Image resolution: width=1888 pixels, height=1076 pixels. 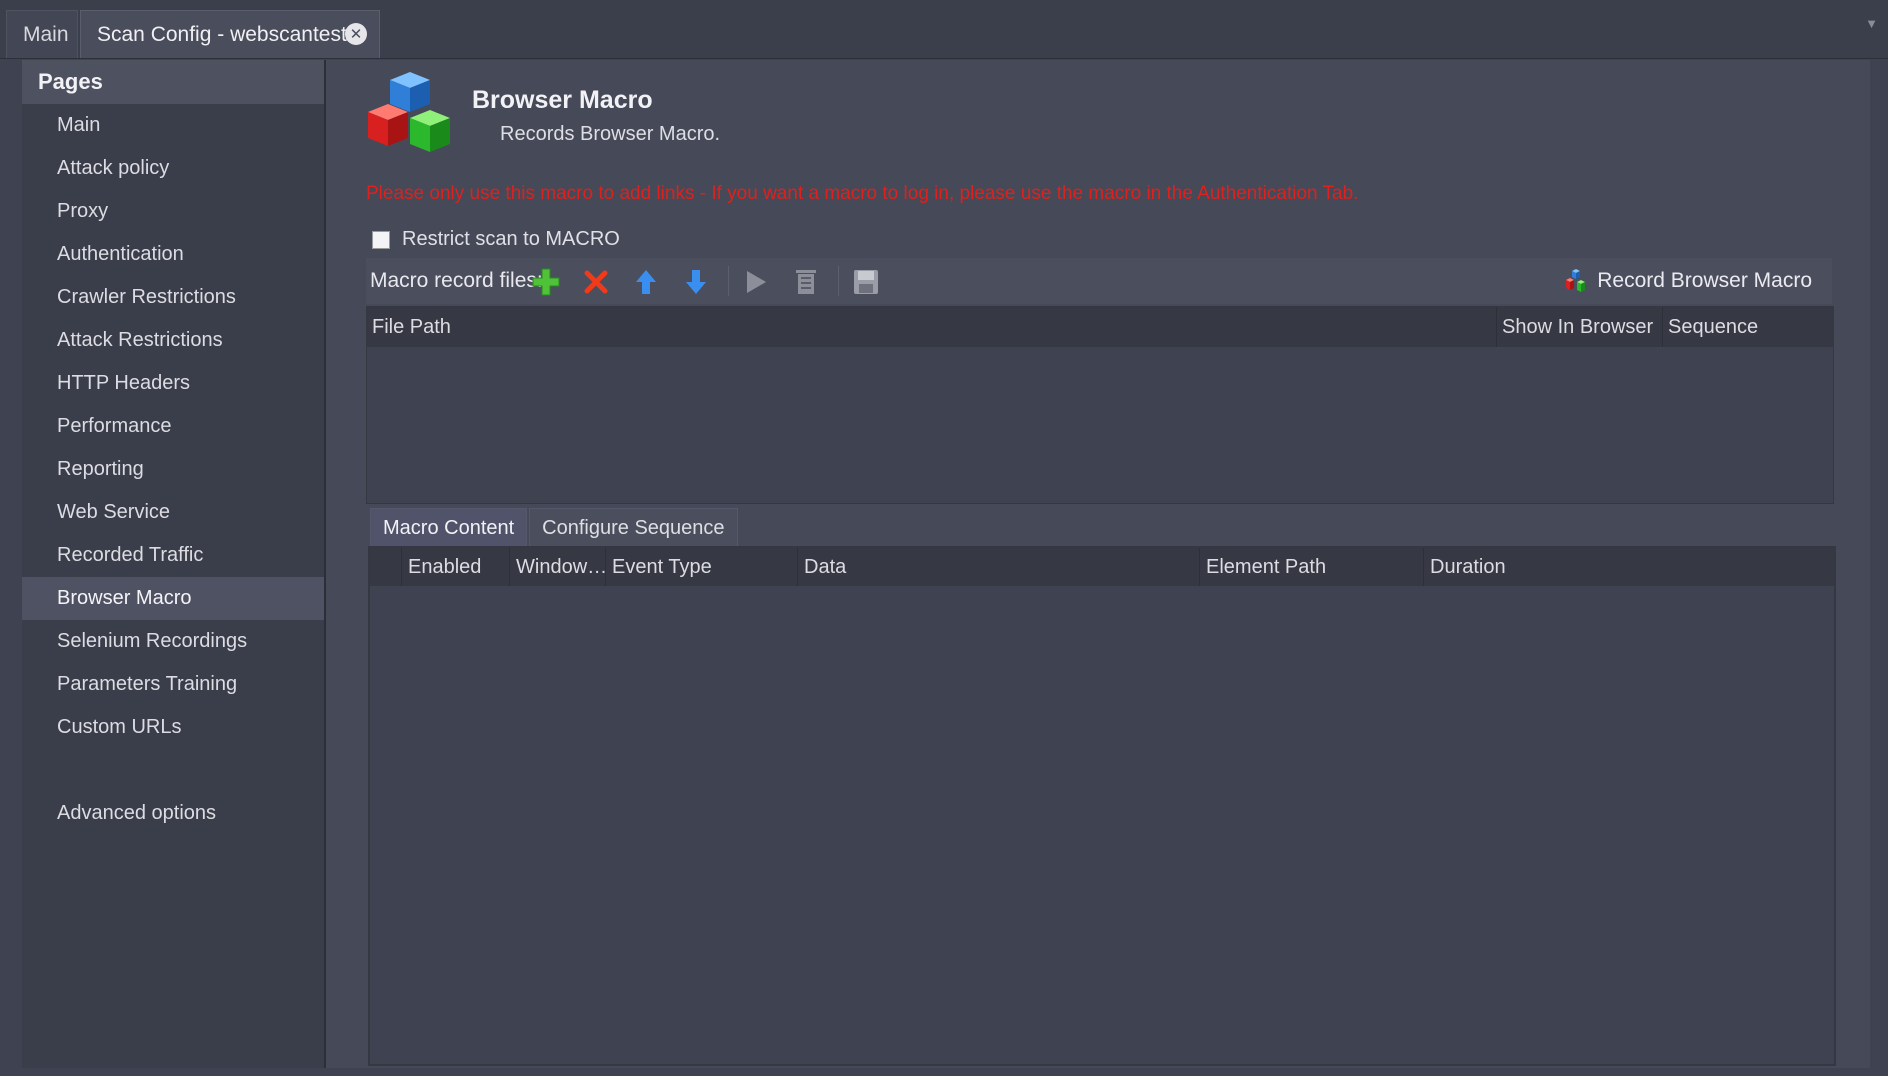 What do you see at coordinates (173, 727) in the screenshot?
I see `sidebar-item-custom-urls: Custom URLs` at bounding box center [173, 727].